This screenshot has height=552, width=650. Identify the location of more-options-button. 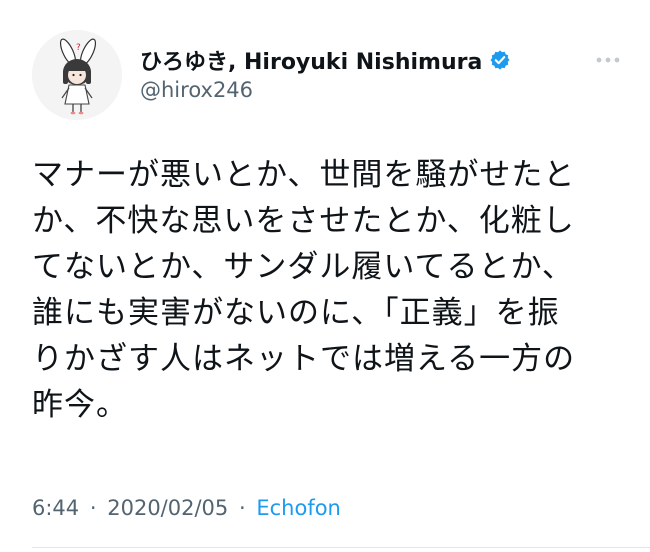
(608, 60).